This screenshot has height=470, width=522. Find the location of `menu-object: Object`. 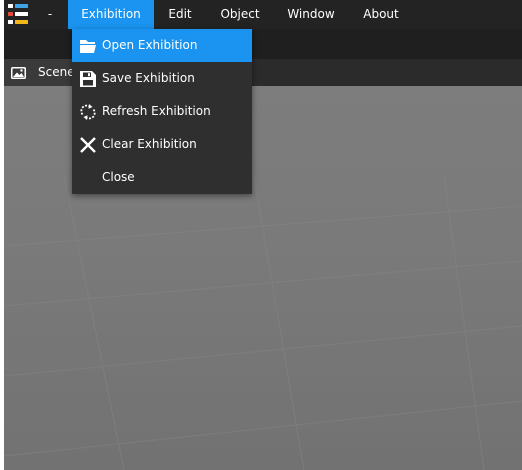

menu-object: Object is located at coordinates (240, 14).